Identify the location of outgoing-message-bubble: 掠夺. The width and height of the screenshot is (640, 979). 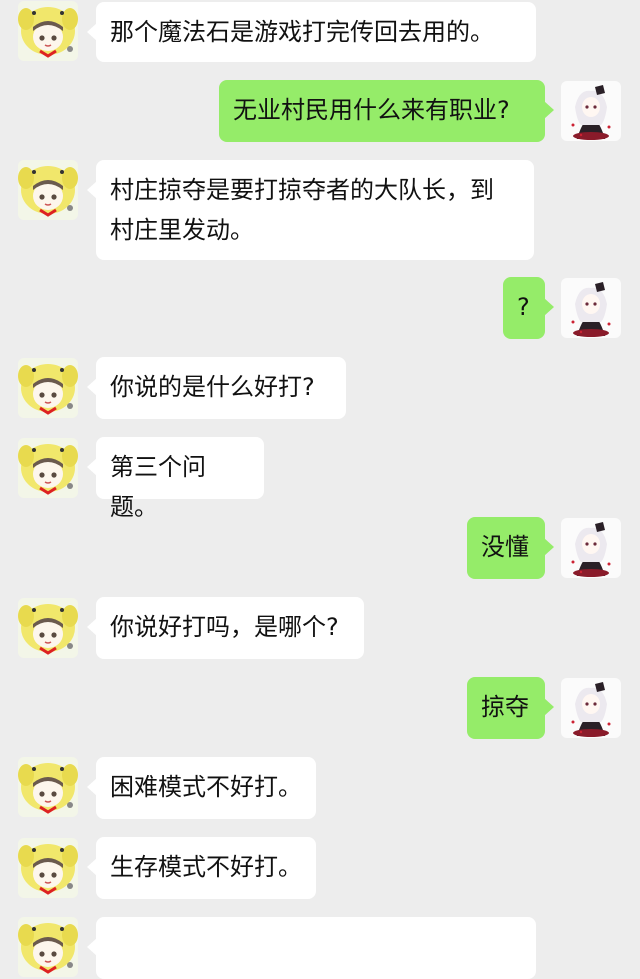
(510, 708).